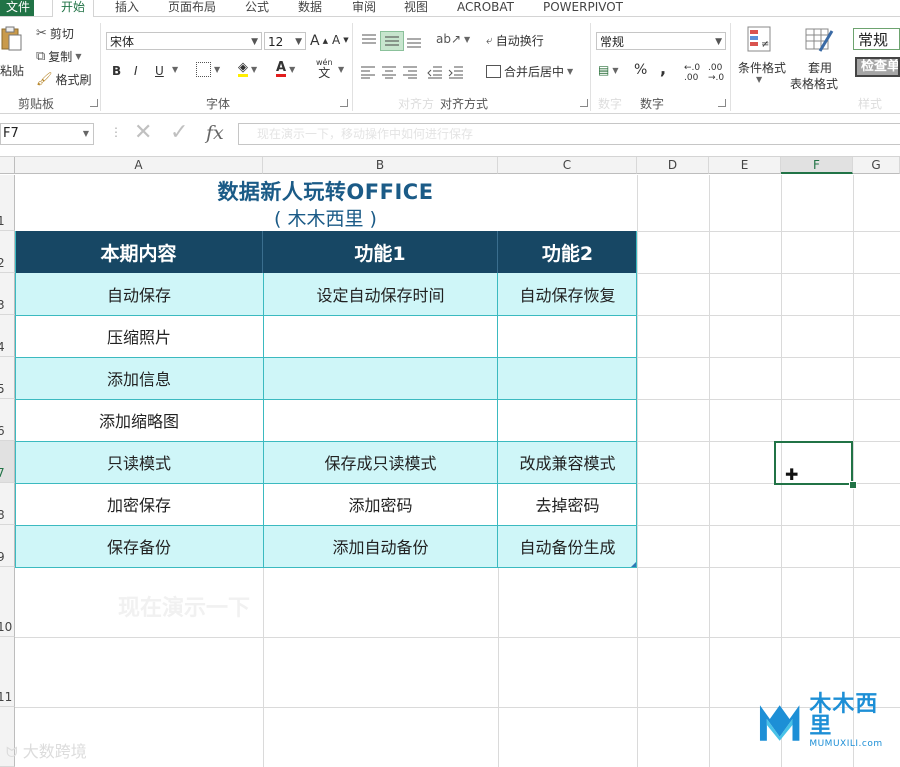 The width and height of the screenshot is (900, 767). What do you see at coordinates (368, 72) in the screenshot?
I see `align-left-icon` at bounding box center [368, 72].